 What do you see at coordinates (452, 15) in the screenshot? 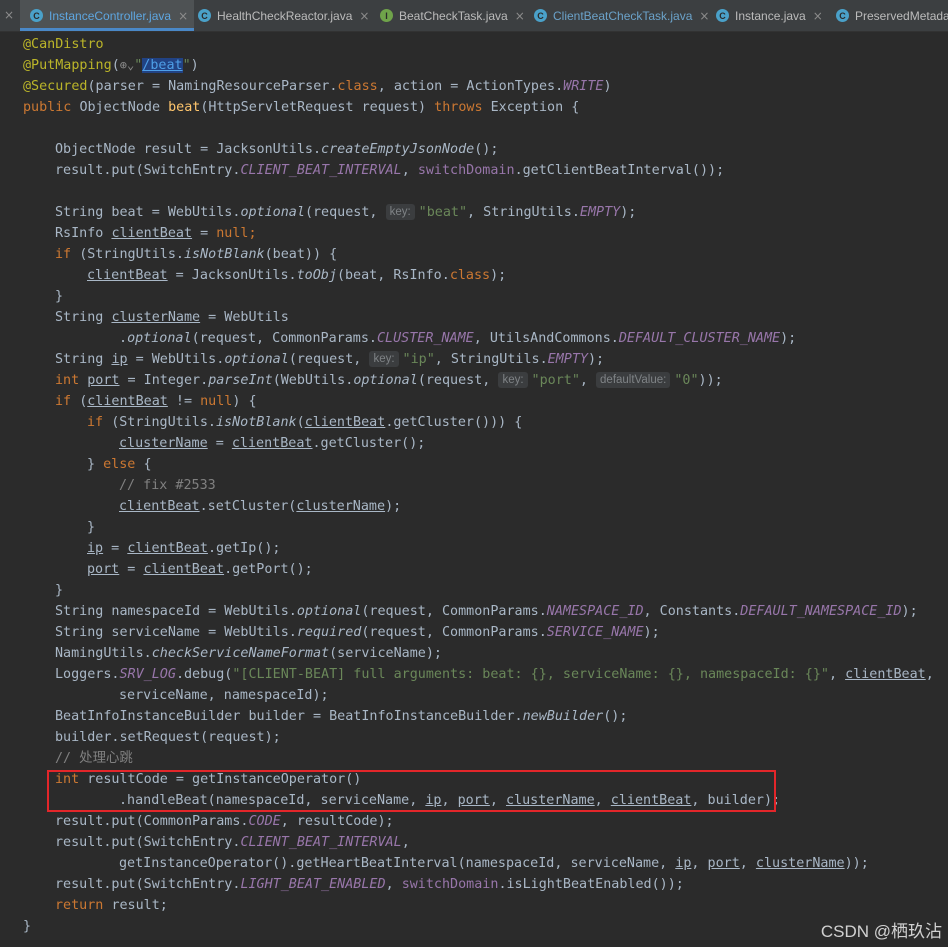
I see `tab-beat-check-task: I BeatCheckTask.java ×` at bounding box center [452, 15].